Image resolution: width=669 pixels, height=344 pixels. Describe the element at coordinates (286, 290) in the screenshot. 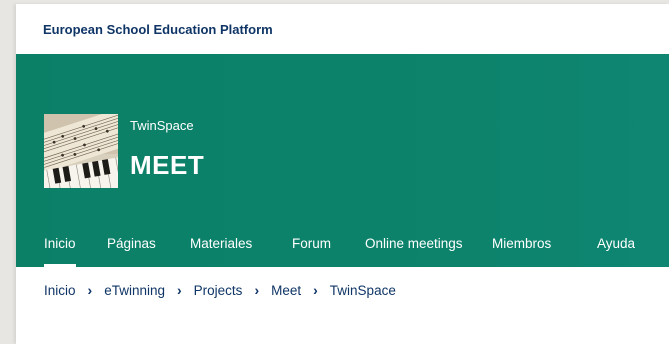

I see `breadcrumb-meet: Meet` at that location.